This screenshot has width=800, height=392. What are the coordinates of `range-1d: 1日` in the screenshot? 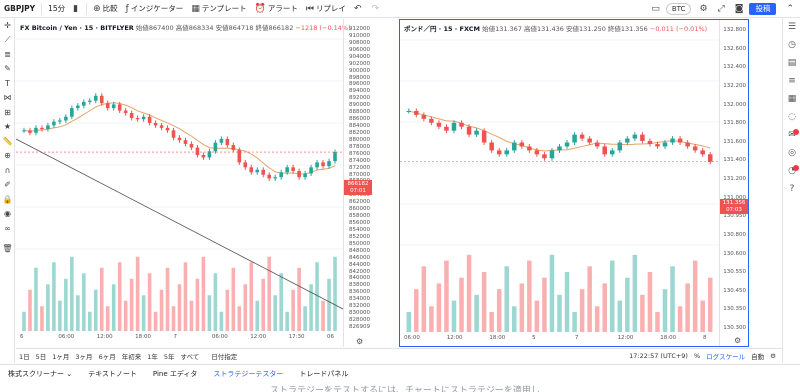 It's located at (24, 356).